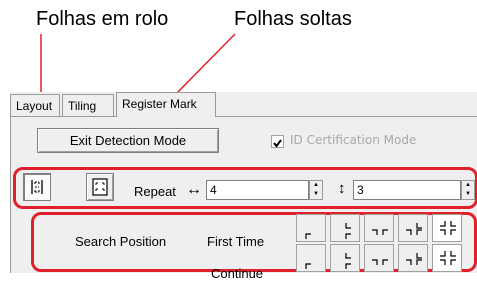 Image resolution: width=477 pixels, height=281 pixels. Describe the element at coordinates (128, 140) in the screenshot. I see `exit-detection-mode-button: Exit Detection Mode` at that location.